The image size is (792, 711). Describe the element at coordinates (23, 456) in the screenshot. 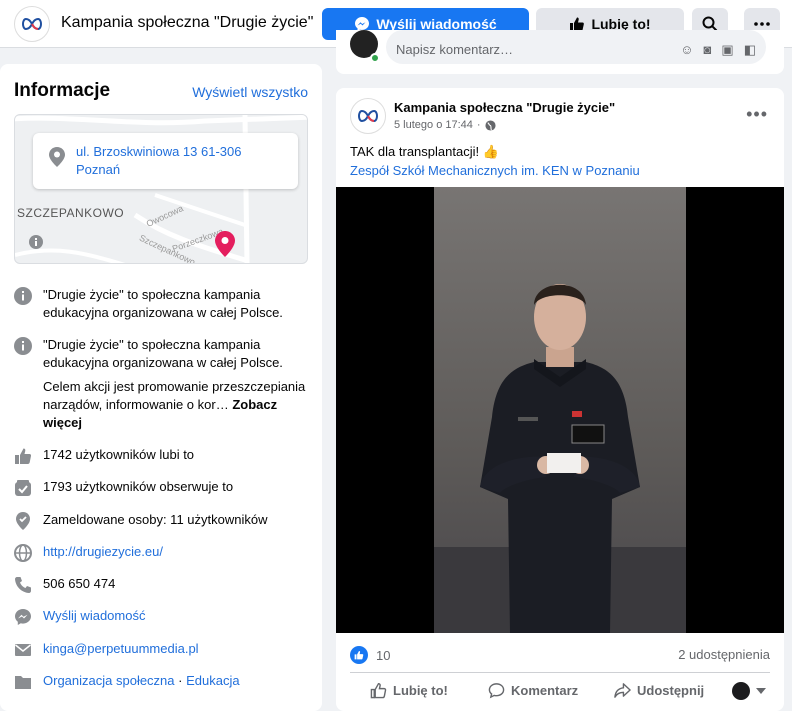

I see `thumbs-up-icon` at that location.